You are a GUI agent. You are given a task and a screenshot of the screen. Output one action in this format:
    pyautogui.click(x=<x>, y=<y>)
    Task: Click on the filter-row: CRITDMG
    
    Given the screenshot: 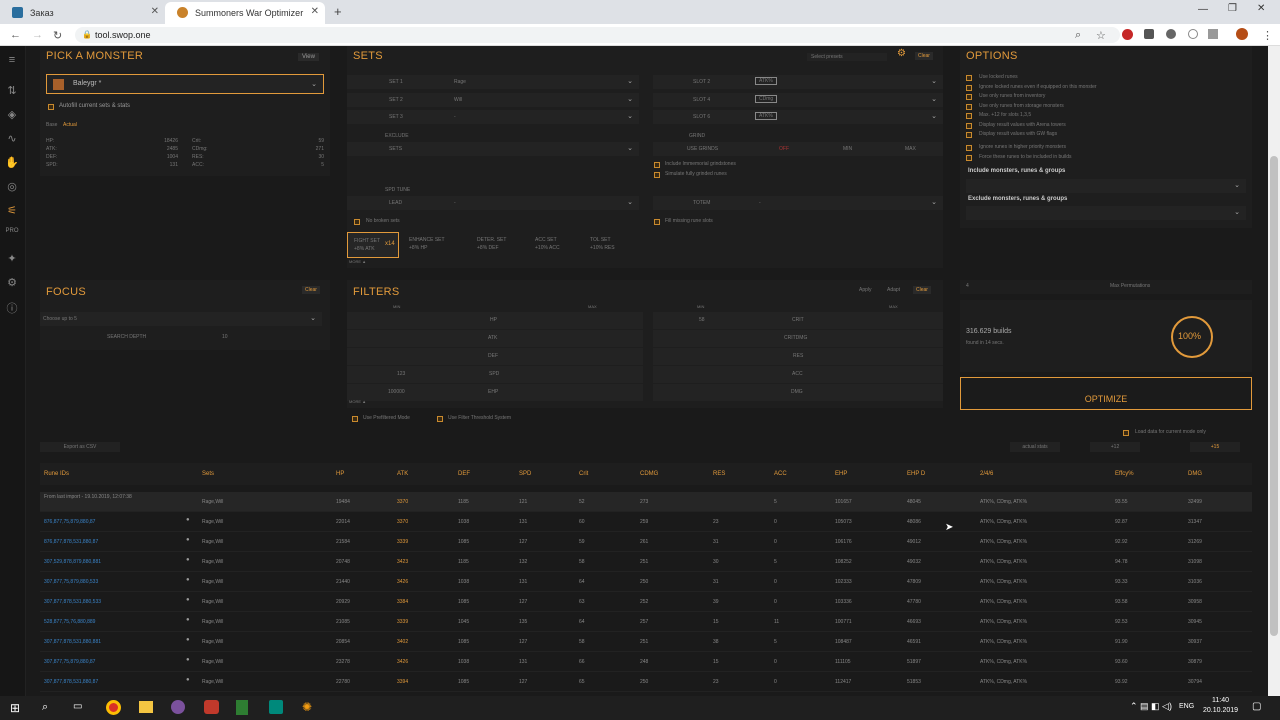 What is the action you would take?
    pyautogui.click(x=798, y=338)
    